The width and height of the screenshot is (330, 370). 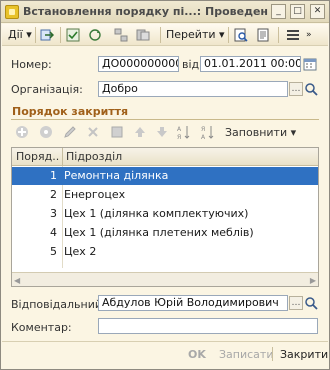 I want to click on toolbar: Дії ▾ Перейти ▾ », so click(x=165, y=35).